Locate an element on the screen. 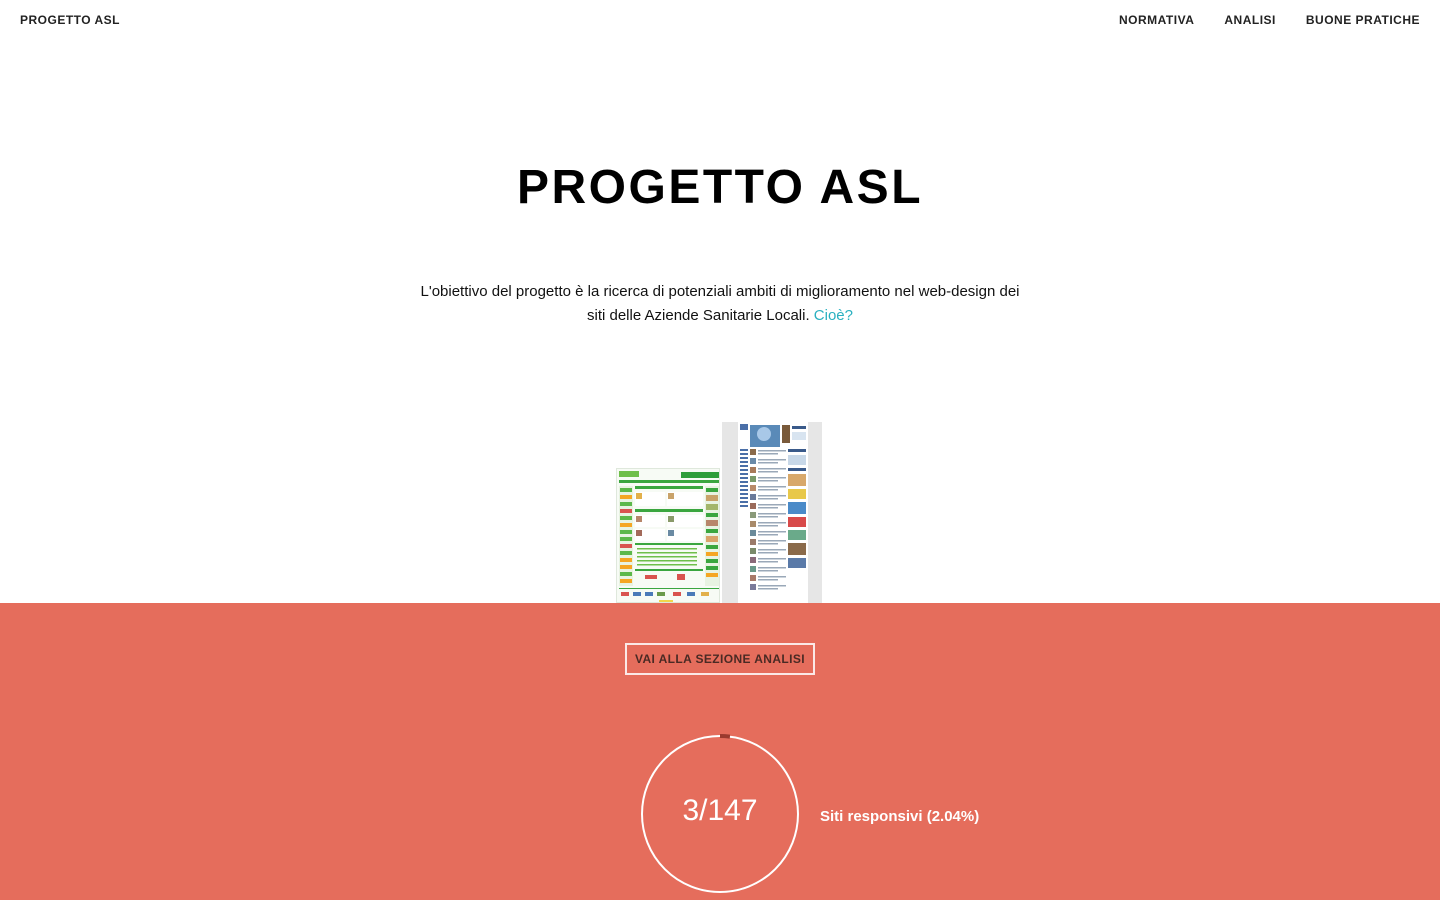  page-title: PROGETTO ASL is located at coordinates (720, 187).